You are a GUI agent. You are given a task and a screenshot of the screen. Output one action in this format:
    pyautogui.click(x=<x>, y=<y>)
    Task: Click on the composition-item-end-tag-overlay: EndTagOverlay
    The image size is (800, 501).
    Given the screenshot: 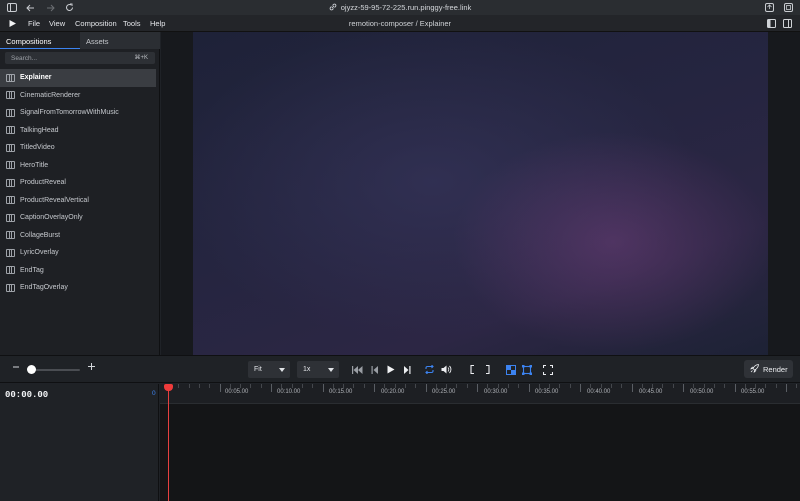 What is the action you would take?
    pyautogui.click(x=80, y=288)
    